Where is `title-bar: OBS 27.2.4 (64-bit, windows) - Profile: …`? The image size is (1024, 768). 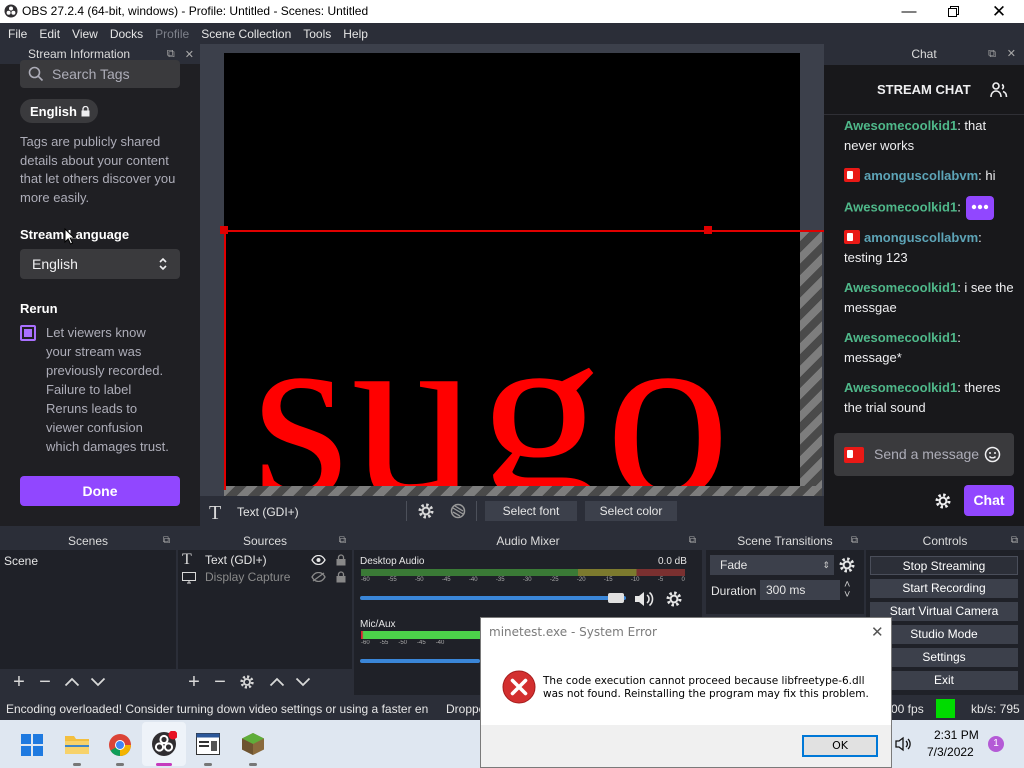 title-bar: OBS 27.2.4 (64-bit, windows) - Profile: … is located at coordinates (512, 11).